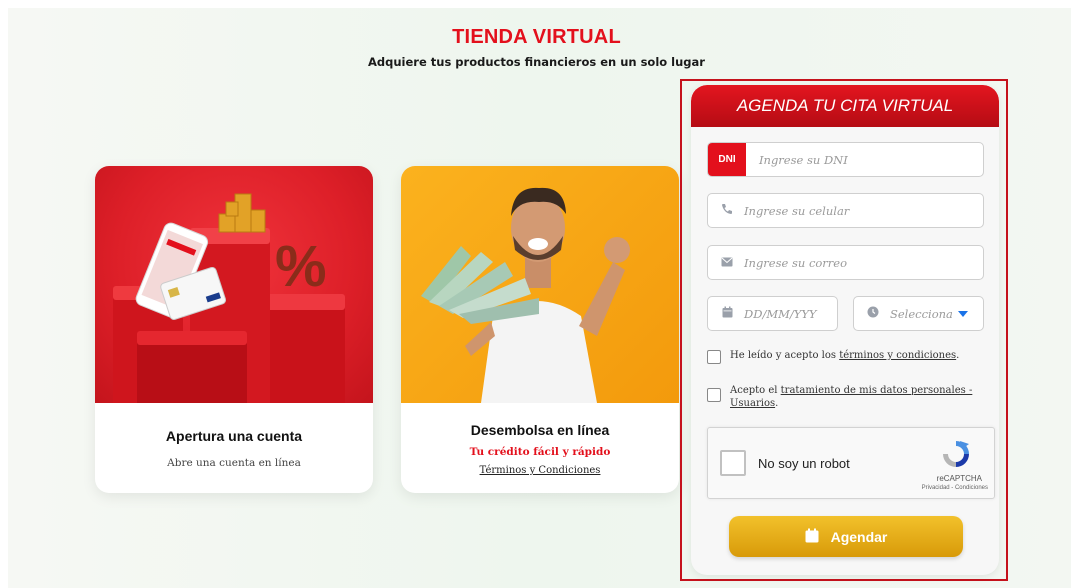 The height and width of the screenshot is (588, 1073). I want to click on date-input: DD/MM/YYY, so click(772, 313).